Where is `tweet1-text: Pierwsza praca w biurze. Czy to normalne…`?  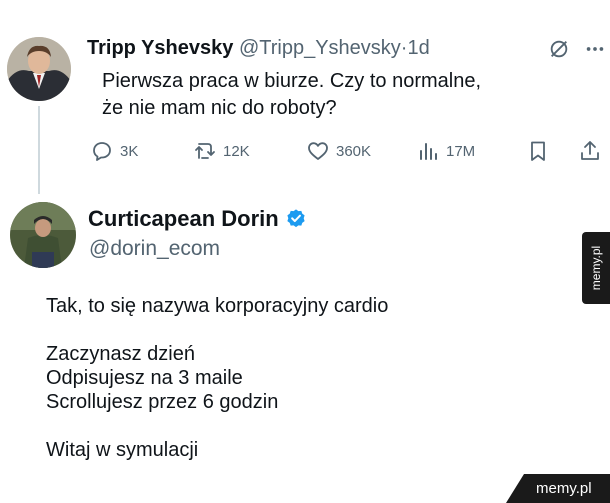 tweet1-text: Pierwsza praca w biurze. Czy to normalne… is located at coordinates (292, 94).